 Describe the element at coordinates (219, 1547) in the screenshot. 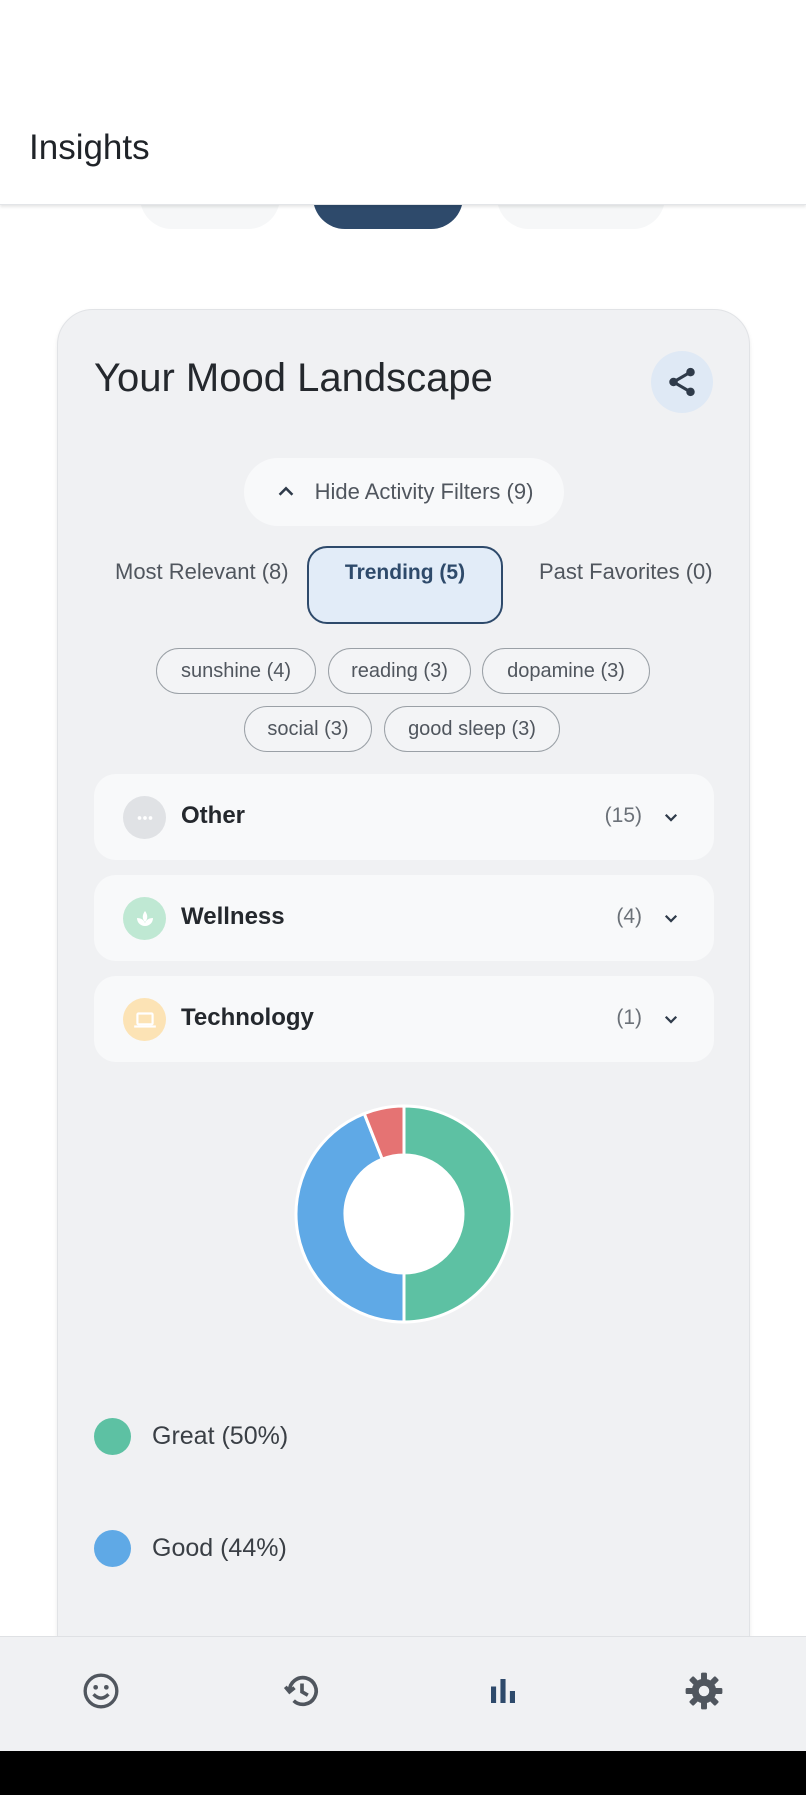

I see `legend-label: Good (44%)` at that location.